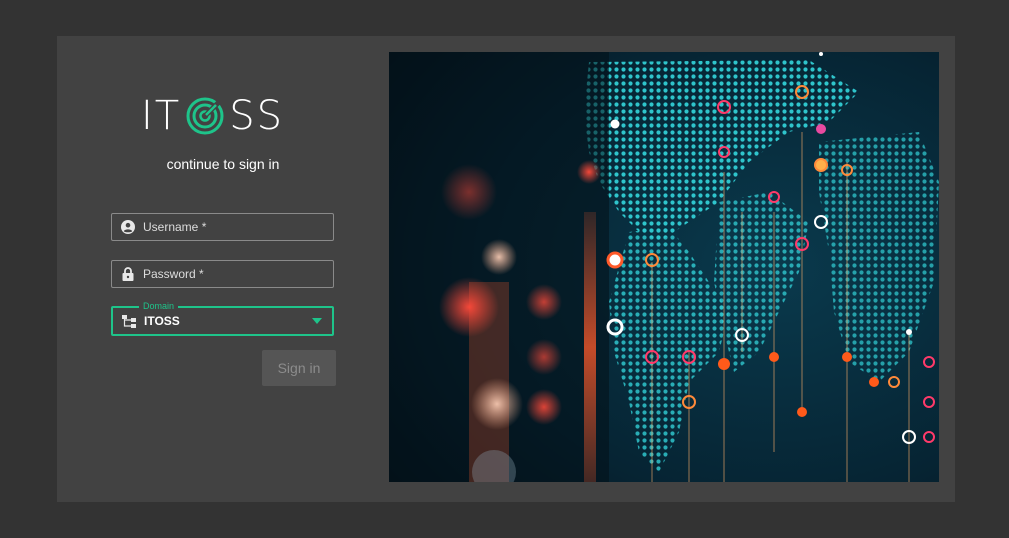 The width and height of the screenshot is (1009, 538). Describe the element at coordinates (128, 274) in the screenshot. I see `lock-icon` at that location.